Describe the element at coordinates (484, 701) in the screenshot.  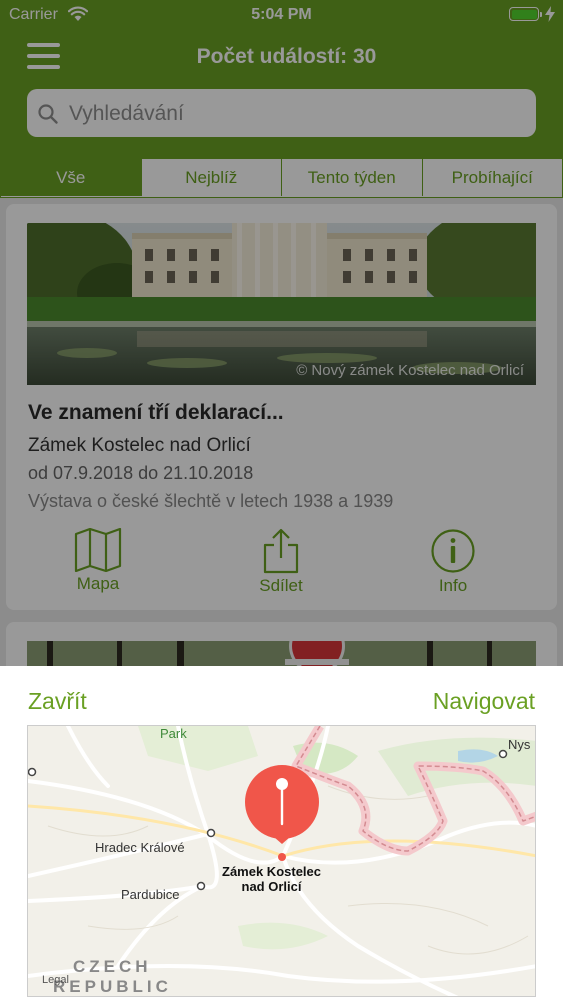
I see `navigate-button: Navigovat` at that location.